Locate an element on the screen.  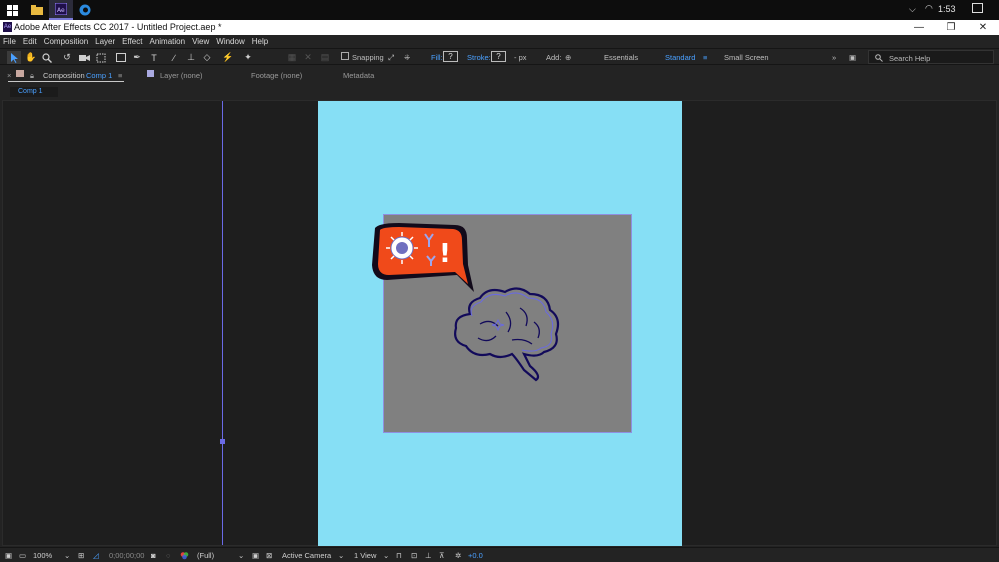
tab-layer: Layer (none) is located at coordinates (181, 75).